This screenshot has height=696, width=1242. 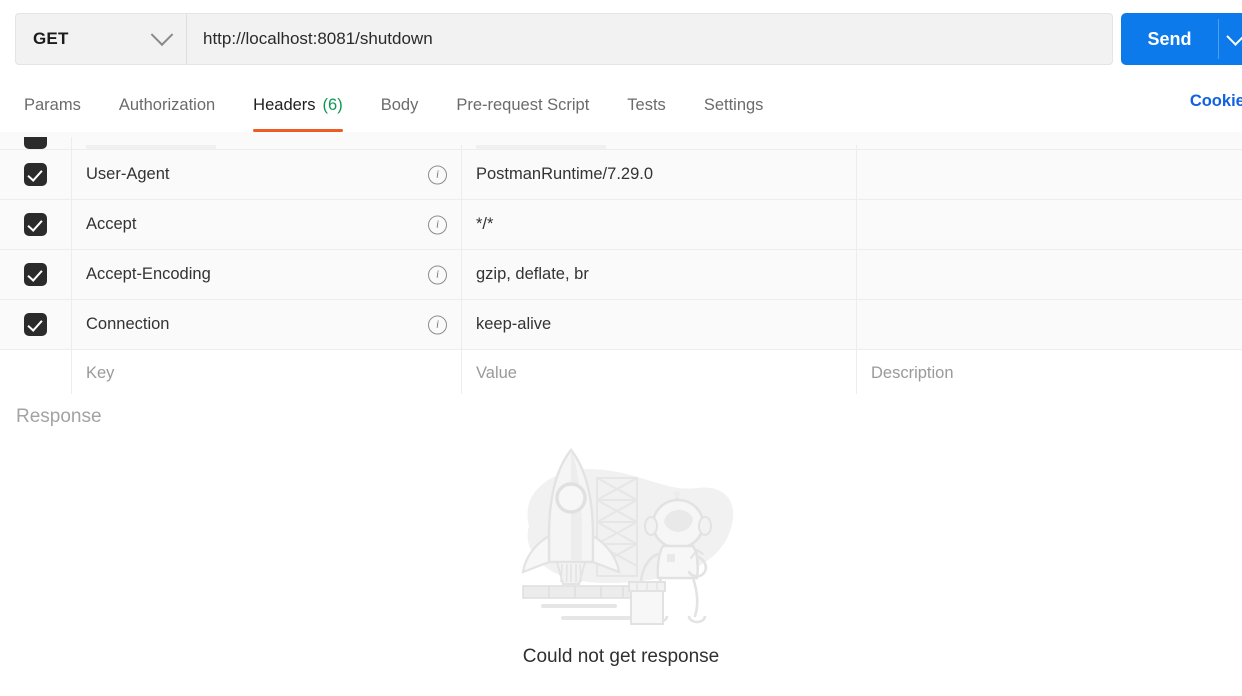 I want to click on send-options-button, so click(x=1230, y=39).